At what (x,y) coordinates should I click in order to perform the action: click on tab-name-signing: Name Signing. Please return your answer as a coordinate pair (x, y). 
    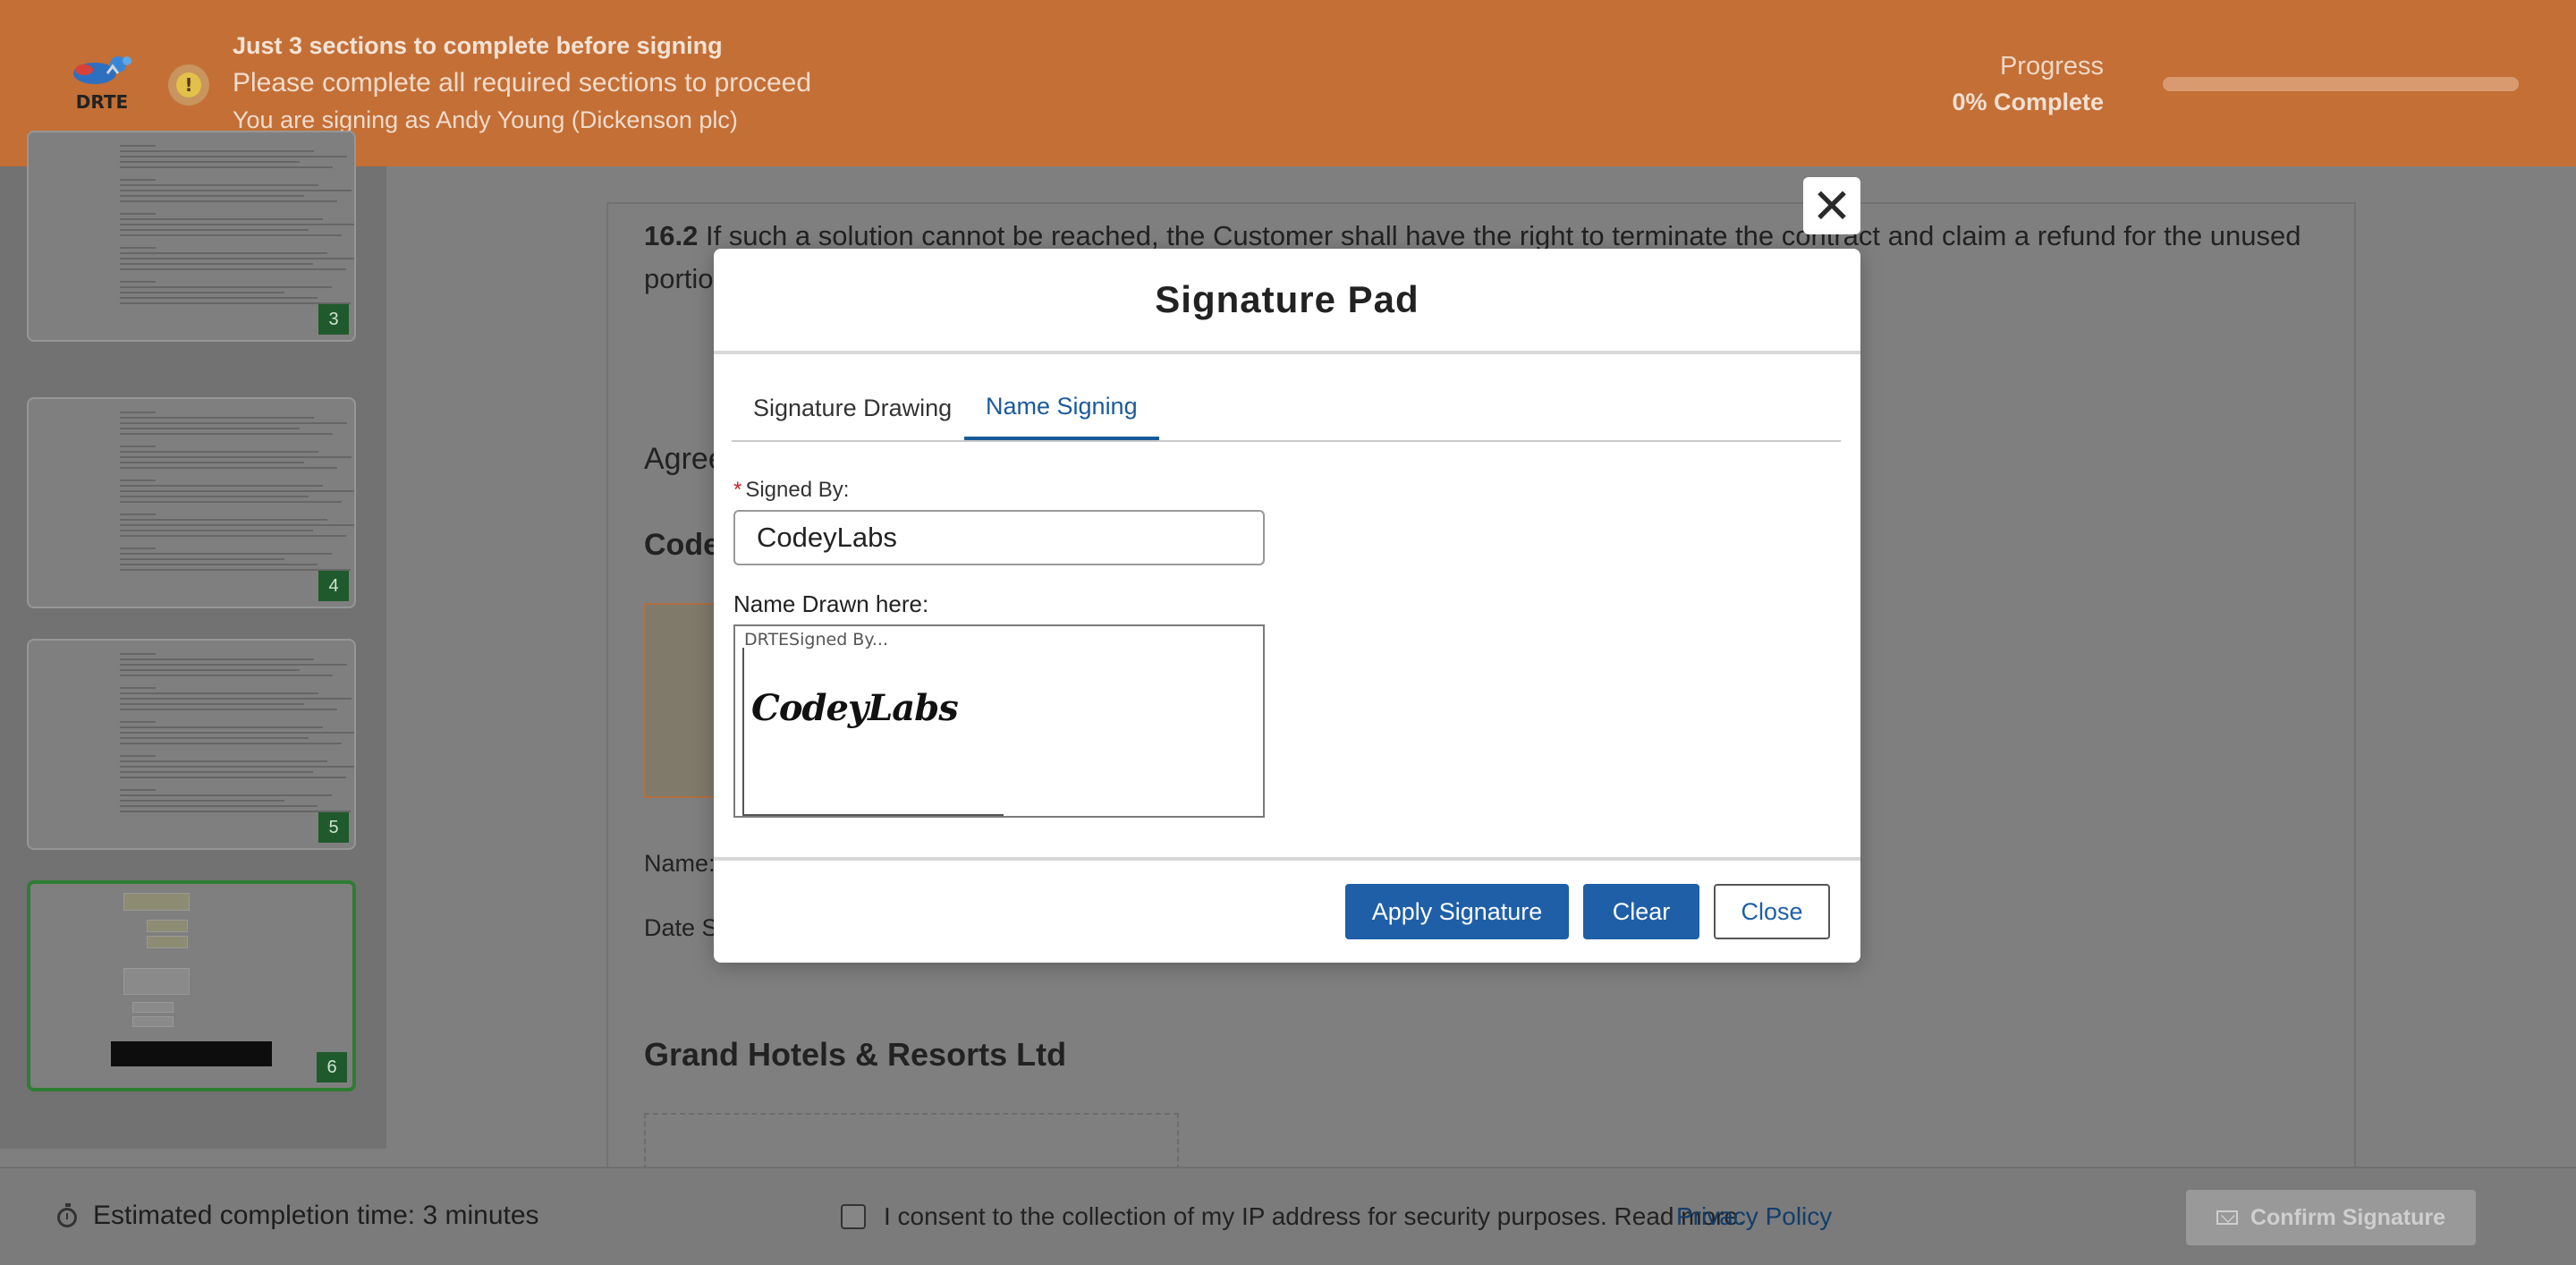
    Looking at the image, I should click on (1061, 408).